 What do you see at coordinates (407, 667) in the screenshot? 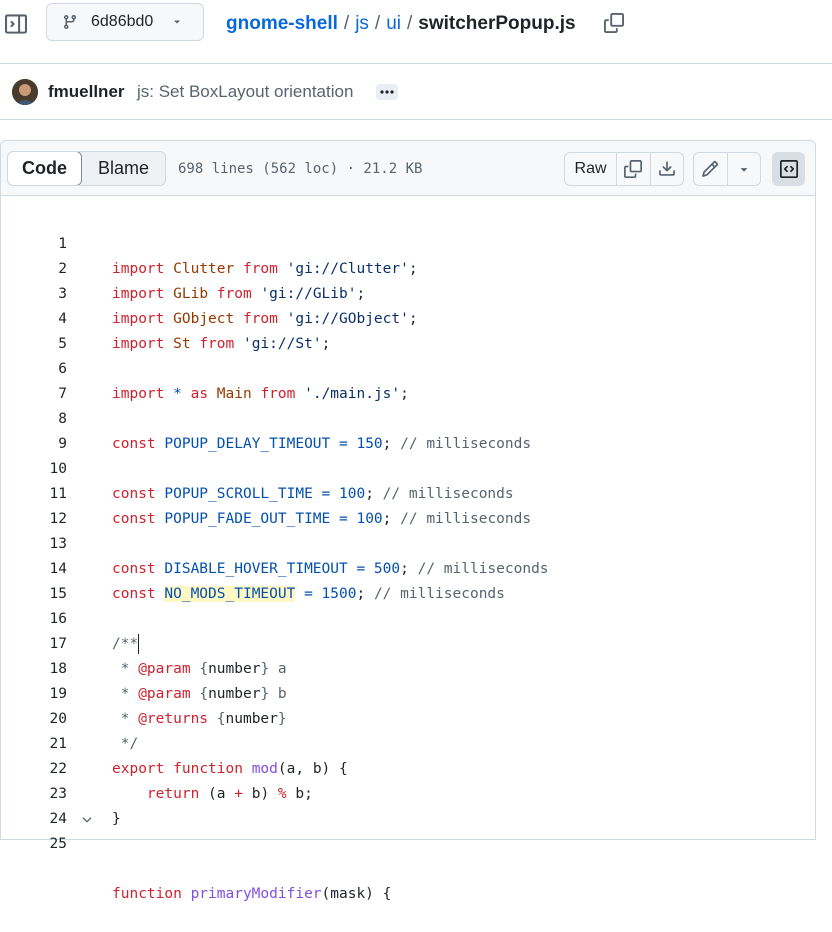
I see `code-line: 18 * @param {number} b` at bounding box center [407, 667].